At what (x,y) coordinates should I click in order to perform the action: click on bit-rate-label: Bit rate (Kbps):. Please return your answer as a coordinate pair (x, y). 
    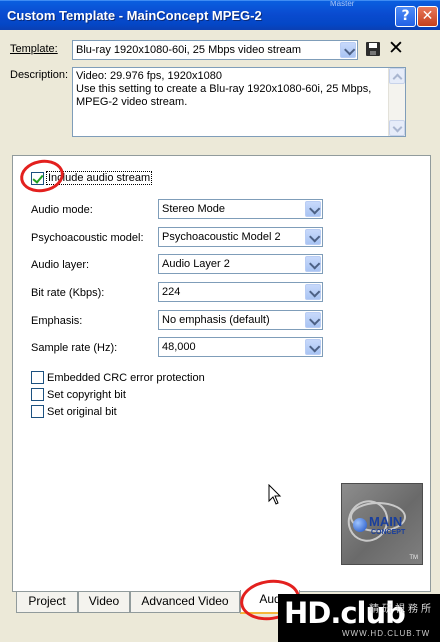
    Looking at the image, I should click on (68, 293).